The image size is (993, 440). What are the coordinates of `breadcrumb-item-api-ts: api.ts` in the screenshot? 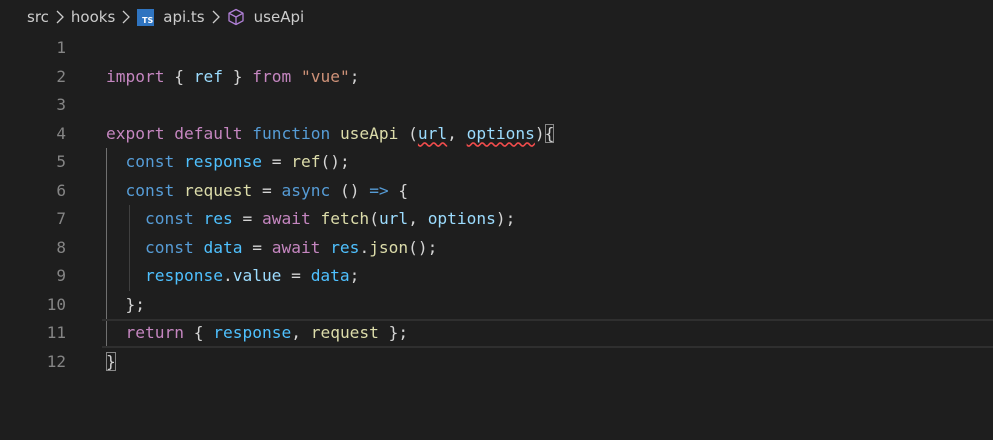 It's located at (183, 17).